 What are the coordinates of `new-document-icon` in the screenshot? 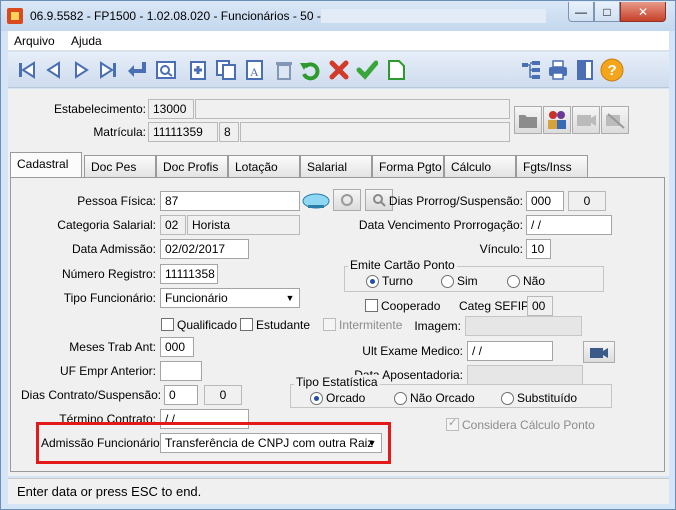 It's located at (396, 70).